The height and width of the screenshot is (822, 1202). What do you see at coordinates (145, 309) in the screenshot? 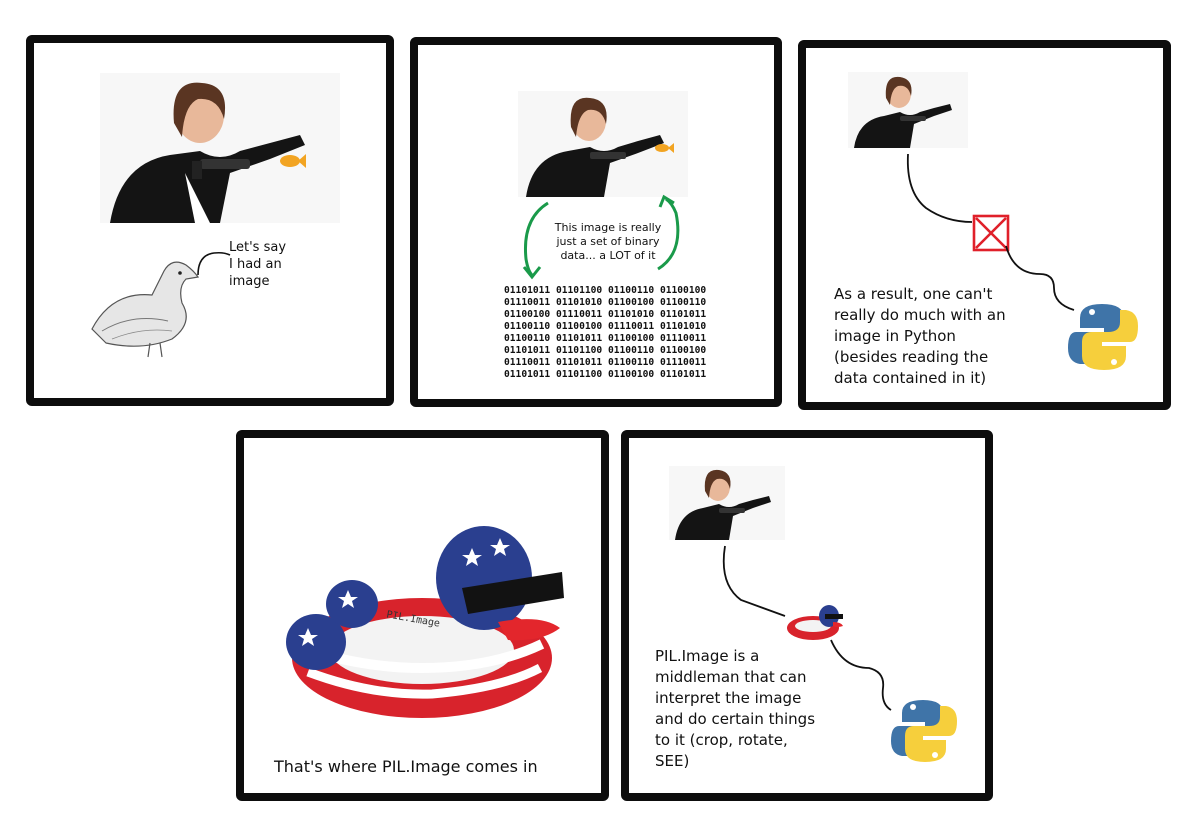
I see `duck-sketch-icon` at bounding box center [145, 309].